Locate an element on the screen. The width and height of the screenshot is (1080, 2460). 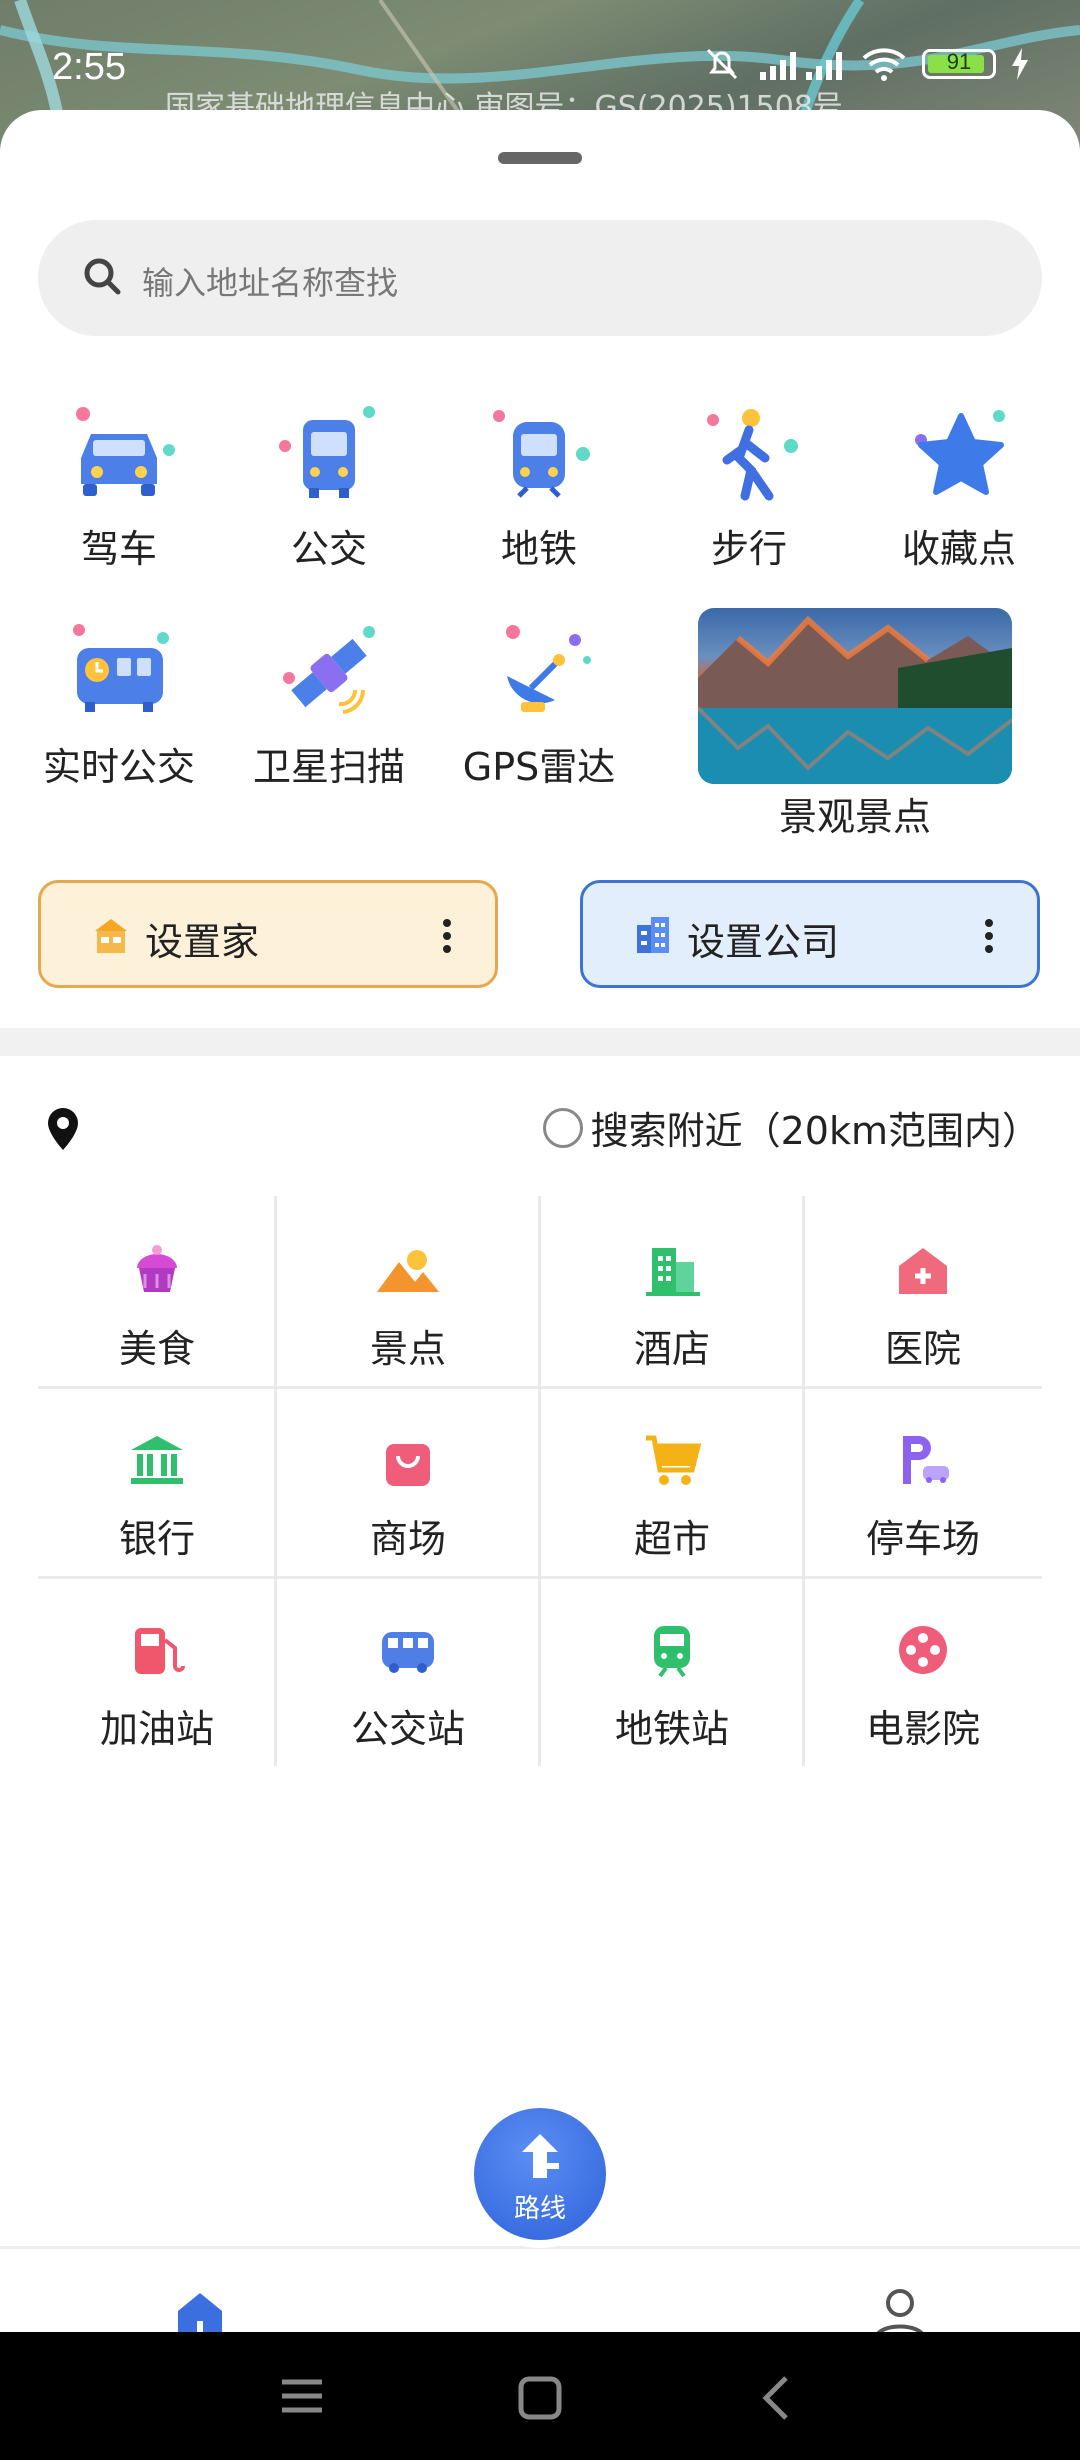
route-arrow-icon is located at coordinates (540, 2156).